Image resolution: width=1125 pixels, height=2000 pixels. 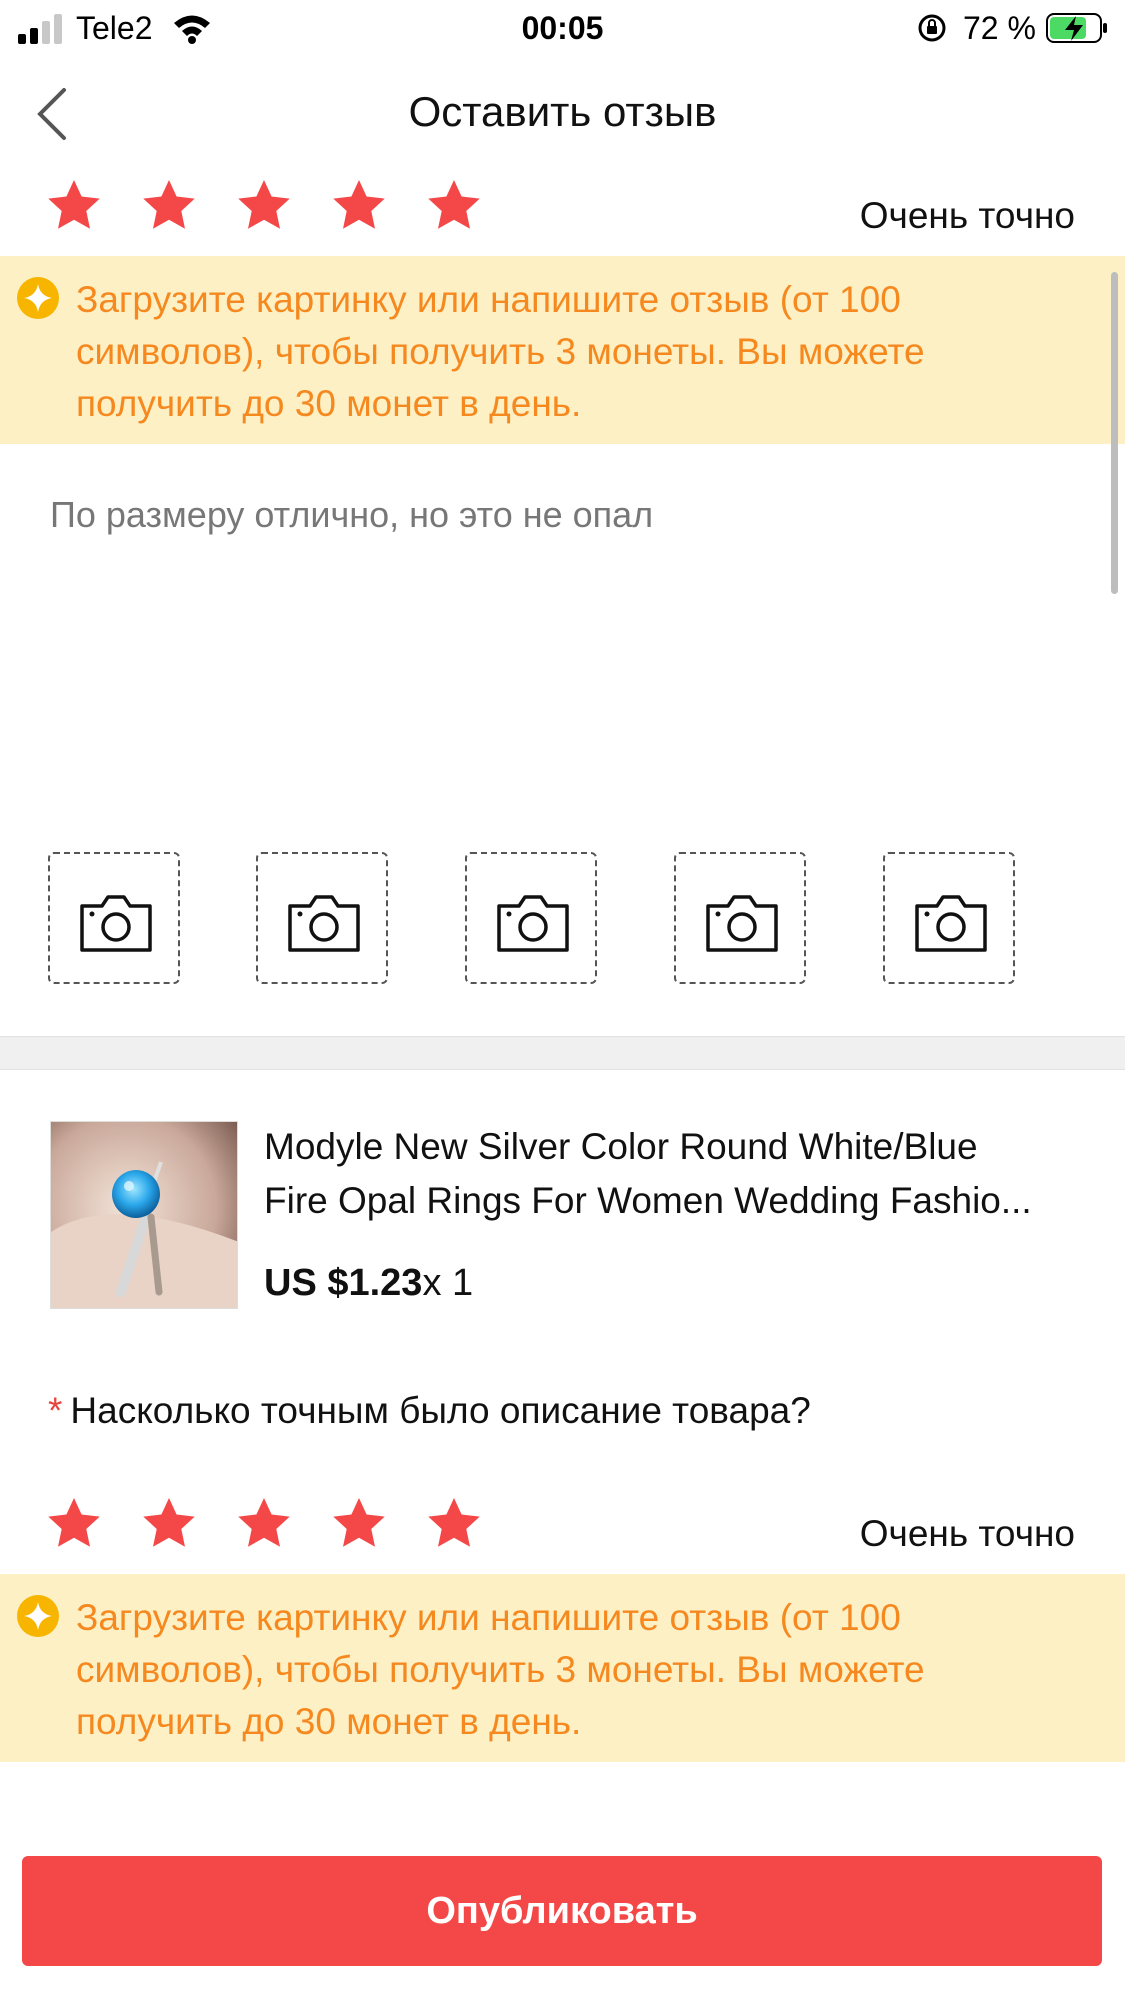 I want to click on store-rating-label: Очень точно, so click(x=967, y=215).